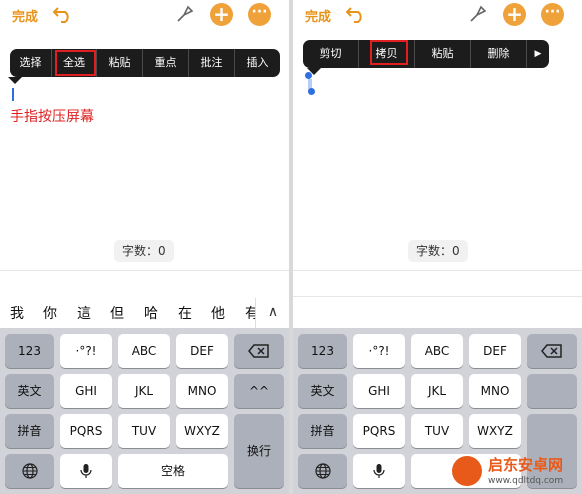 Image resolution: width=582 pixels, height=494 pixels. I want to click on key-enter: 换行, so click(259, 451).